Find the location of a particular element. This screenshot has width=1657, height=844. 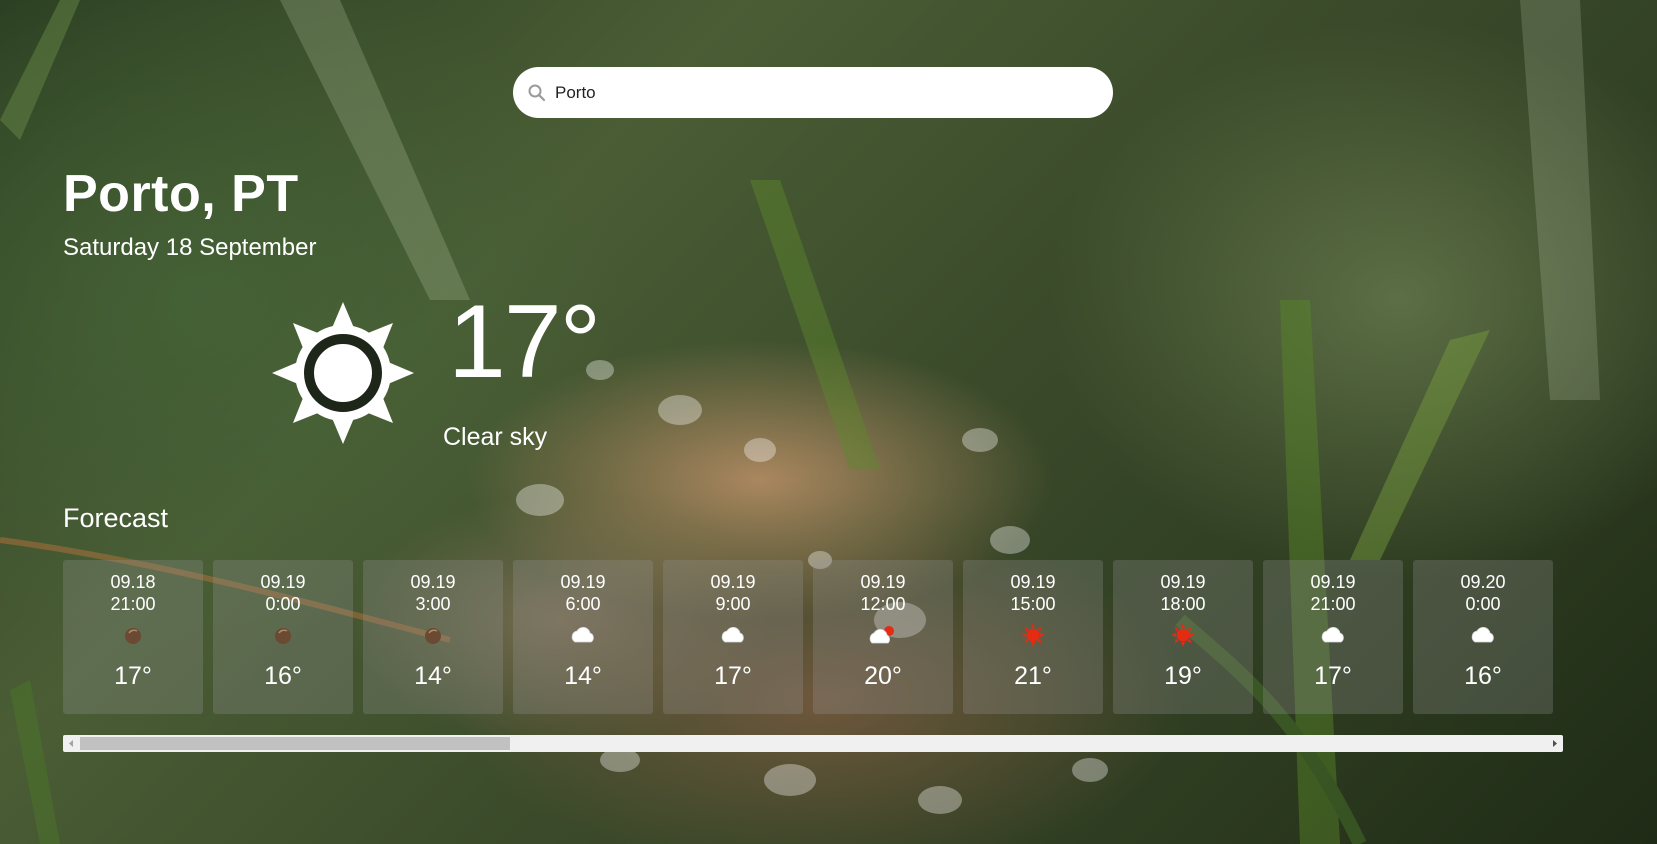

forecast-time: 18:00 is located at coordinates (1183, 604).